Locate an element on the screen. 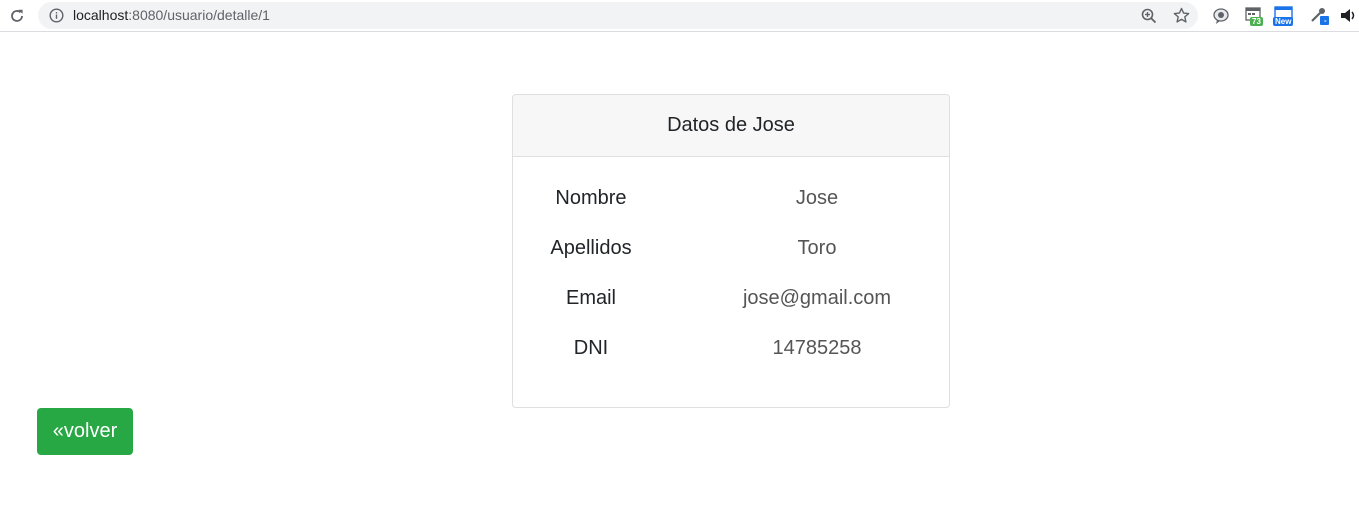  back-button: «volver is located at coordinates (85, 431).